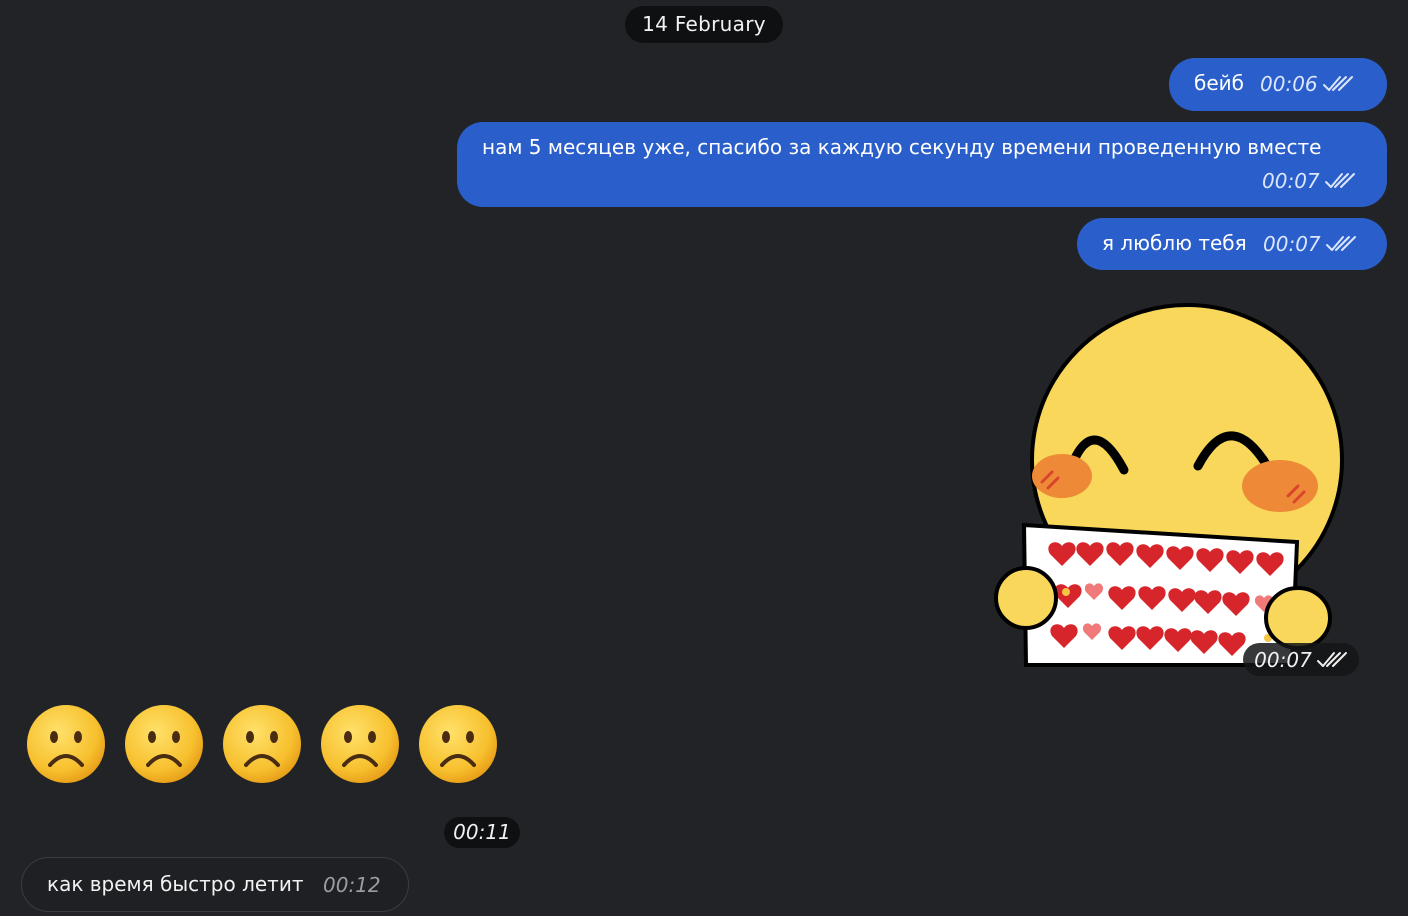 This screenshot has height=916, width=1408. I want to click on outgoing-message: бейб 00:06, so click(1278, 84).